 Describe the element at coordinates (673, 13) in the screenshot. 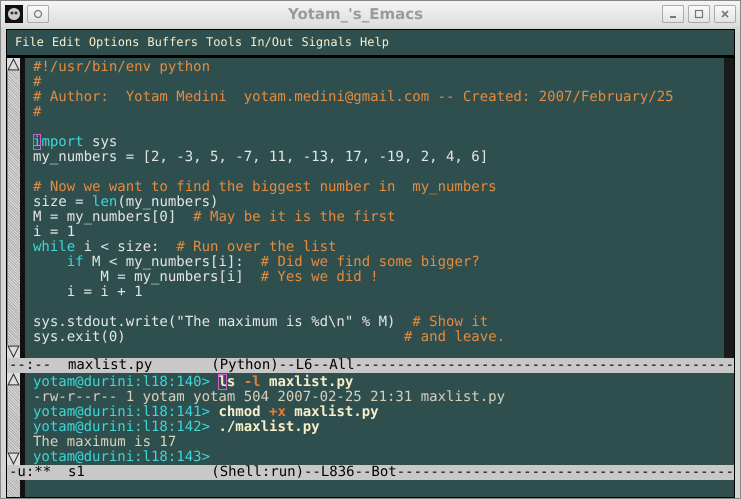

I see `minimize-button` at that location.